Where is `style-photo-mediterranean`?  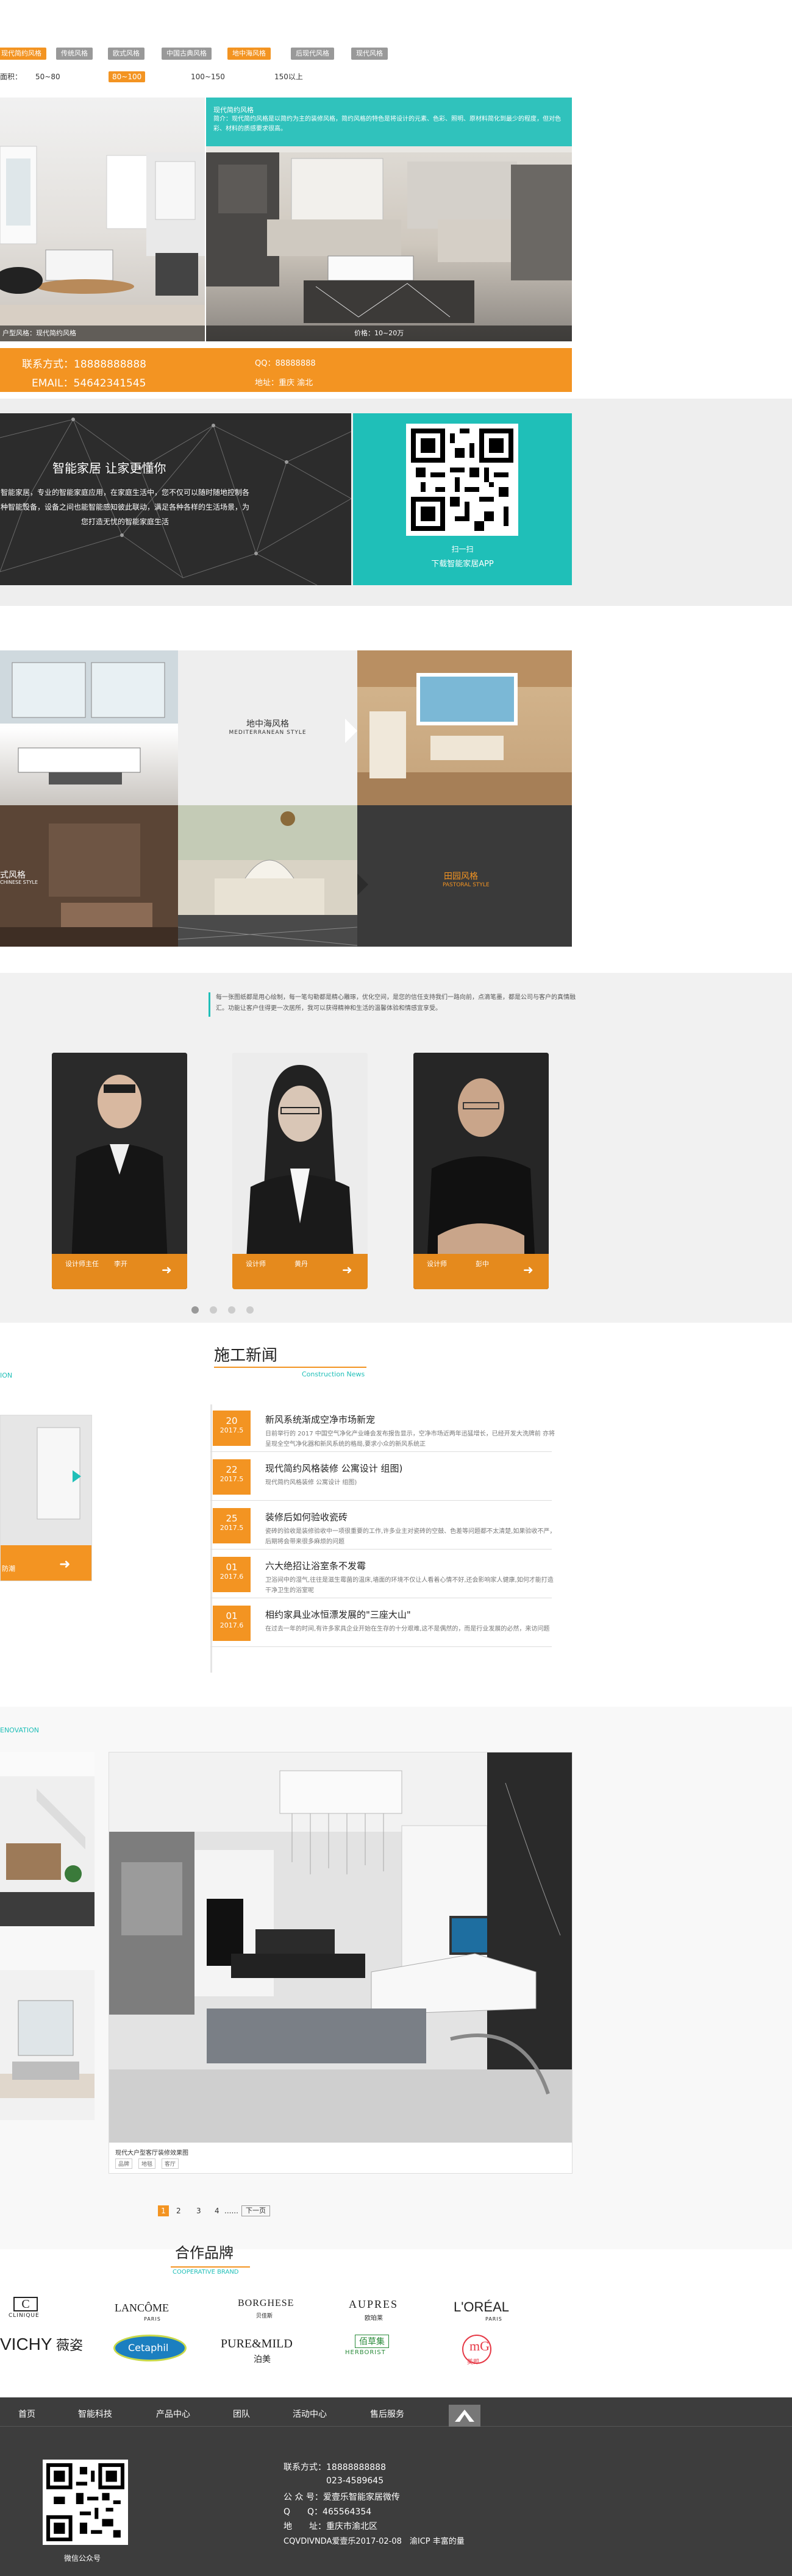
style-photo-mediterranean is located at coordinates (464, 727).